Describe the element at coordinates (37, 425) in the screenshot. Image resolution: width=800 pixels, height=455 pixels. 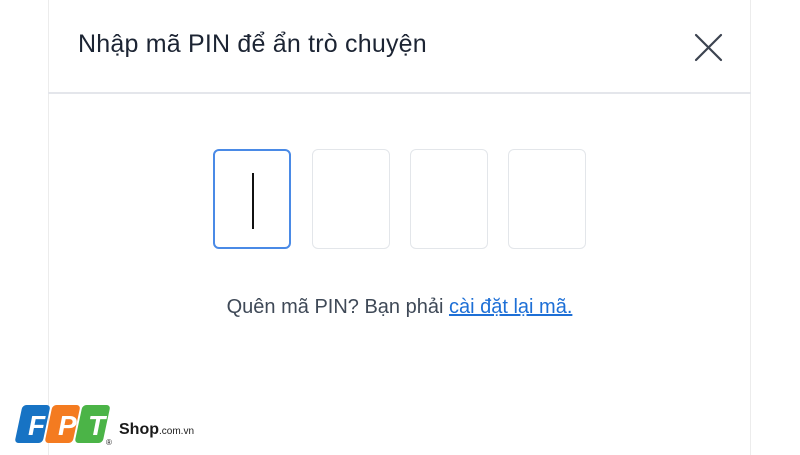
I see `logo-letter-f: F` at that location.